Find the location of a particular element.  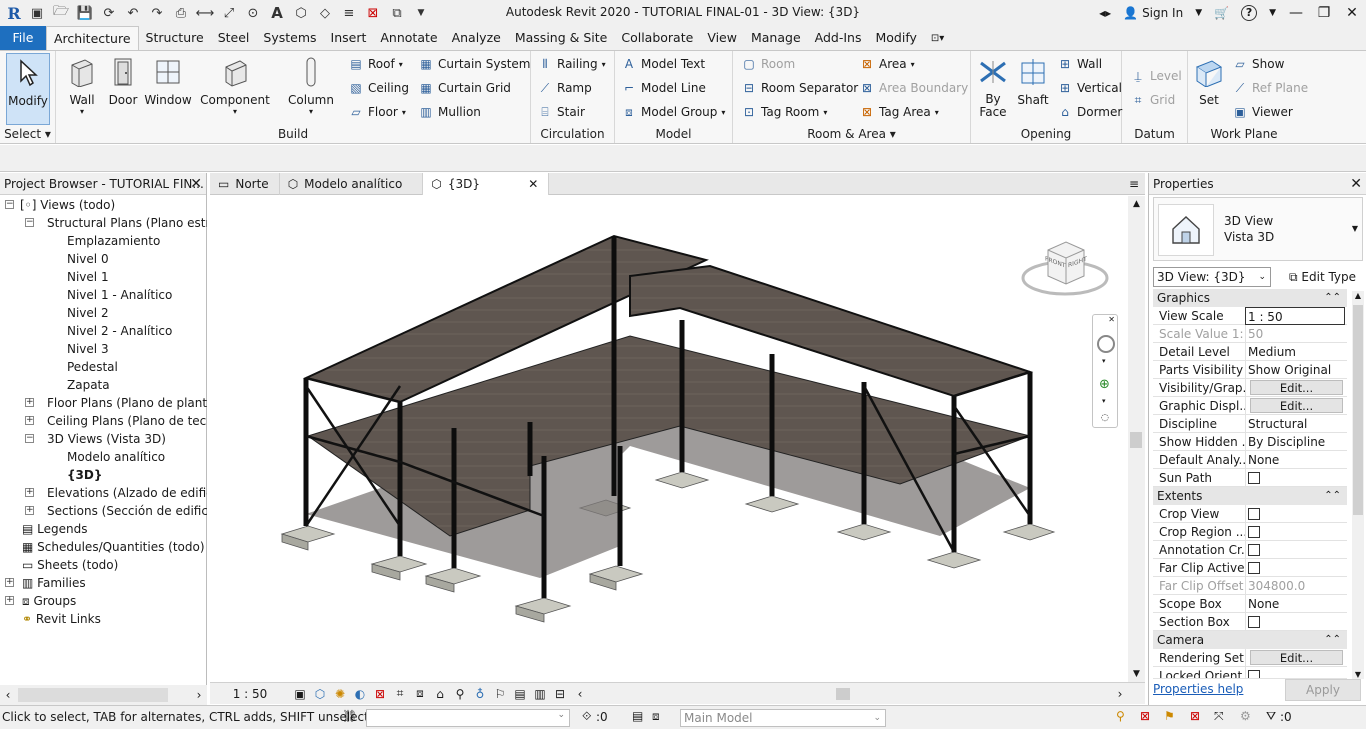

select-links-icon: ⚲ is located at coordinates (1120, 716).